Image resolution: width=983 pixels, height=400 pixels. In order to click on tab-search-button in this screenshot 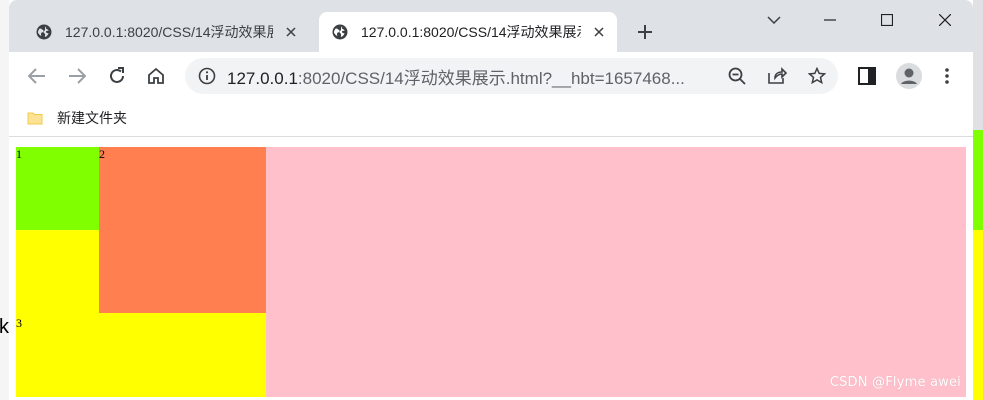, I will do `click(774, 20)`.